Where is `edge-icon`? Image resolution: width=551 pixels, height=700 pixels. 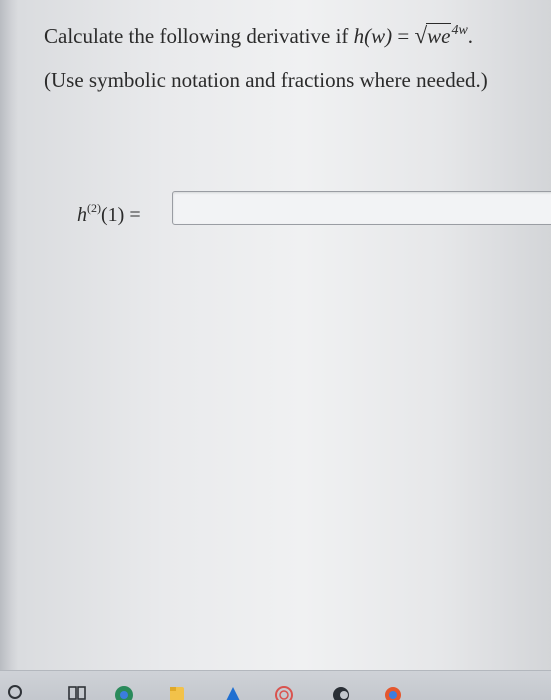
edge-icon is located at coordinates (341, 690).